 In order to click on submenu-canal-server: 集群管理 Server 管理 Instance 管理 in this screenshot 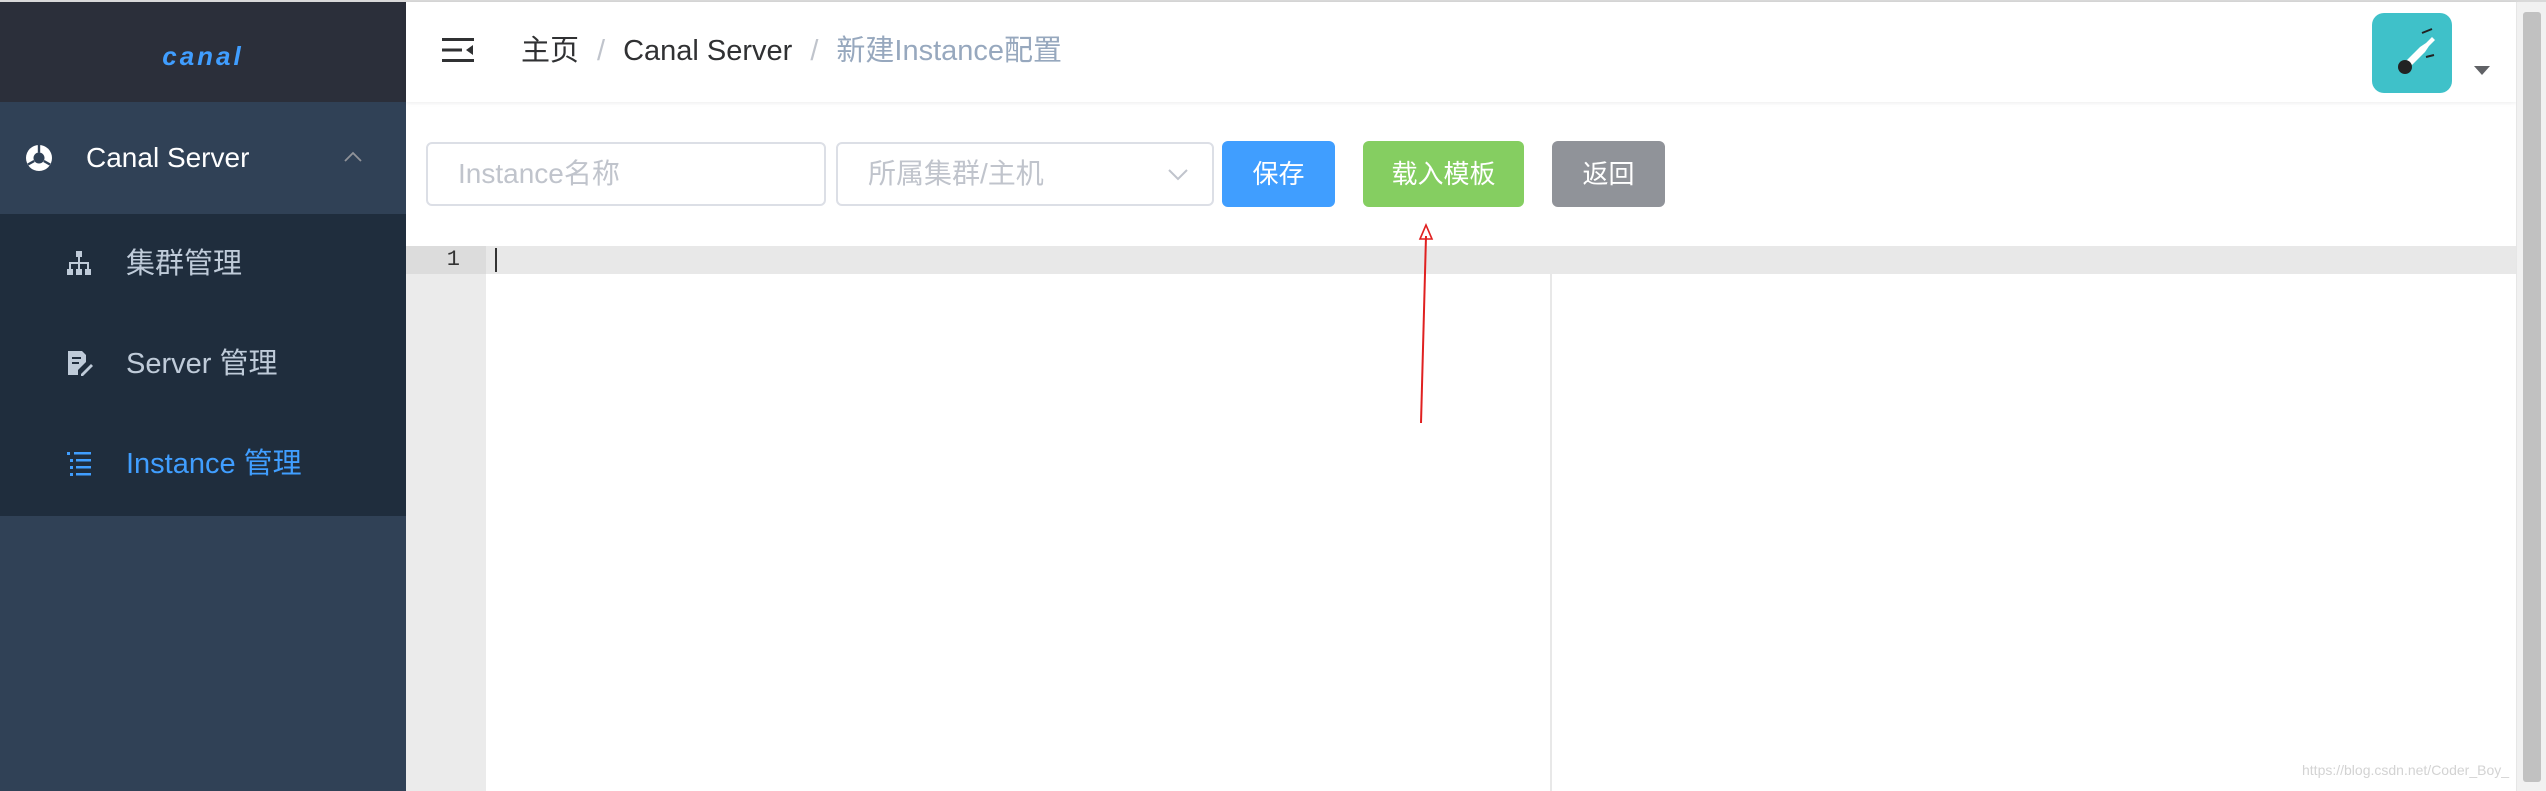, I will do `click(203, 365)`.